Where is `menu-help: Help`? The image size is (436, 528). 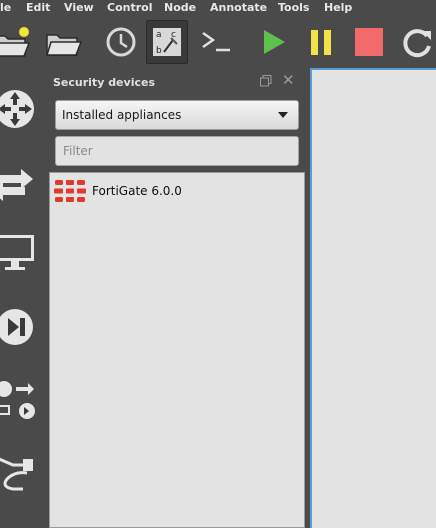 menu-help: Help is located at coordinates (338, 7).